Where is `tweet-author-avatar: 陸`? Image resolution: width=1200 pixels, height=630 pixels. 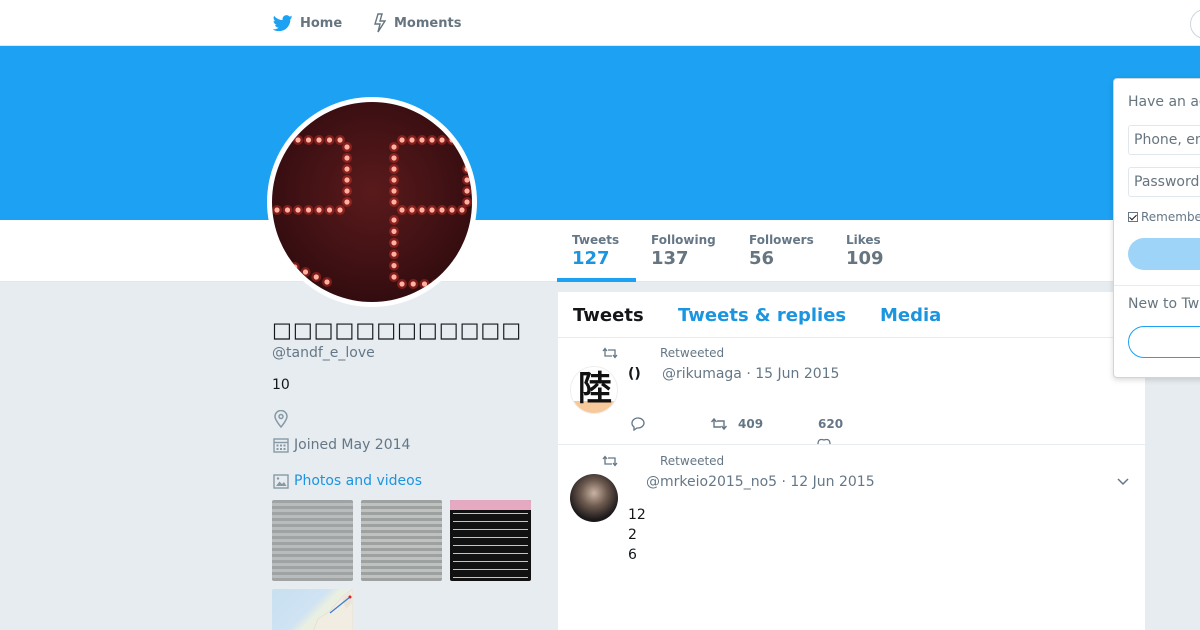
tweet-author-avatar: 陸 is located at coordinates (594, 390).